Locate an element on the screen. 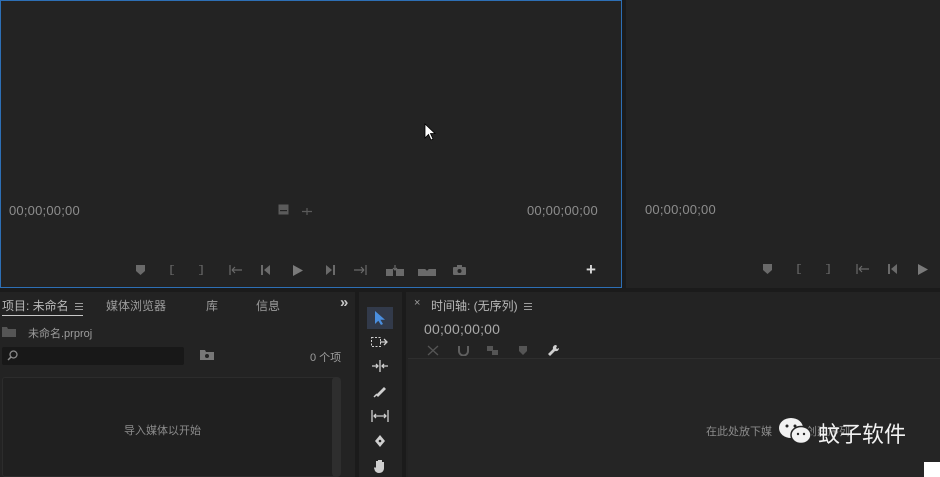  search-icon is located at coordinates (12, 357).